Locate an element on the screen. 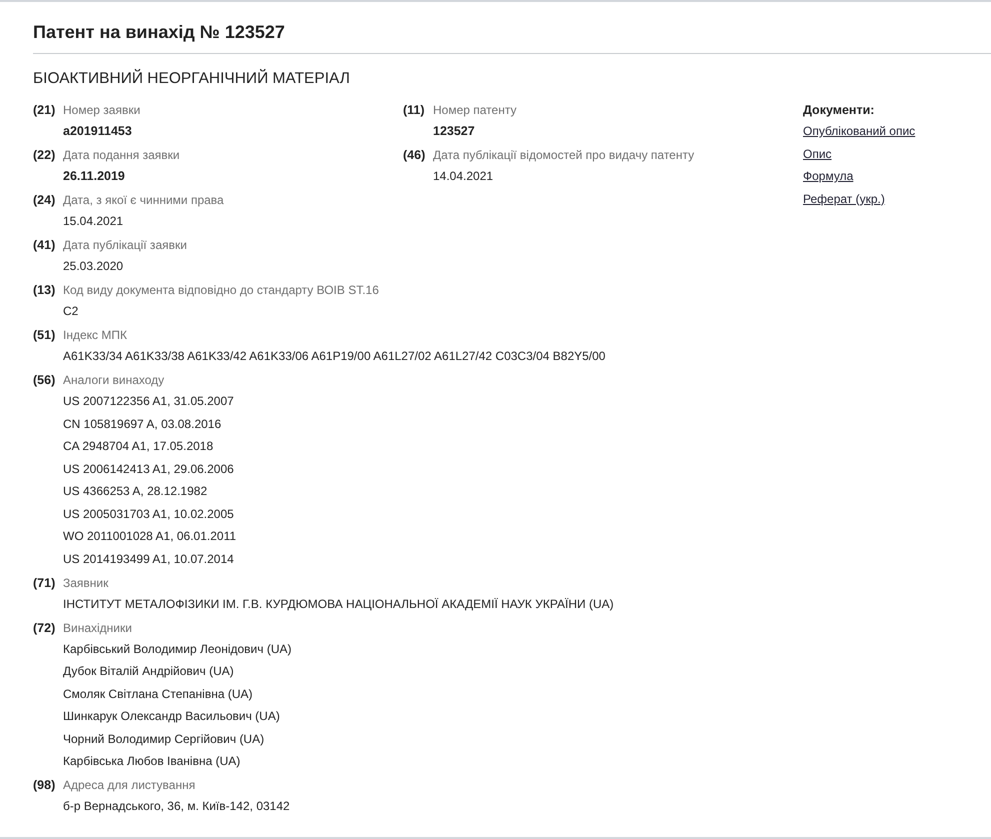  field-label: Номер заявки is located at coordinates (101, 110).